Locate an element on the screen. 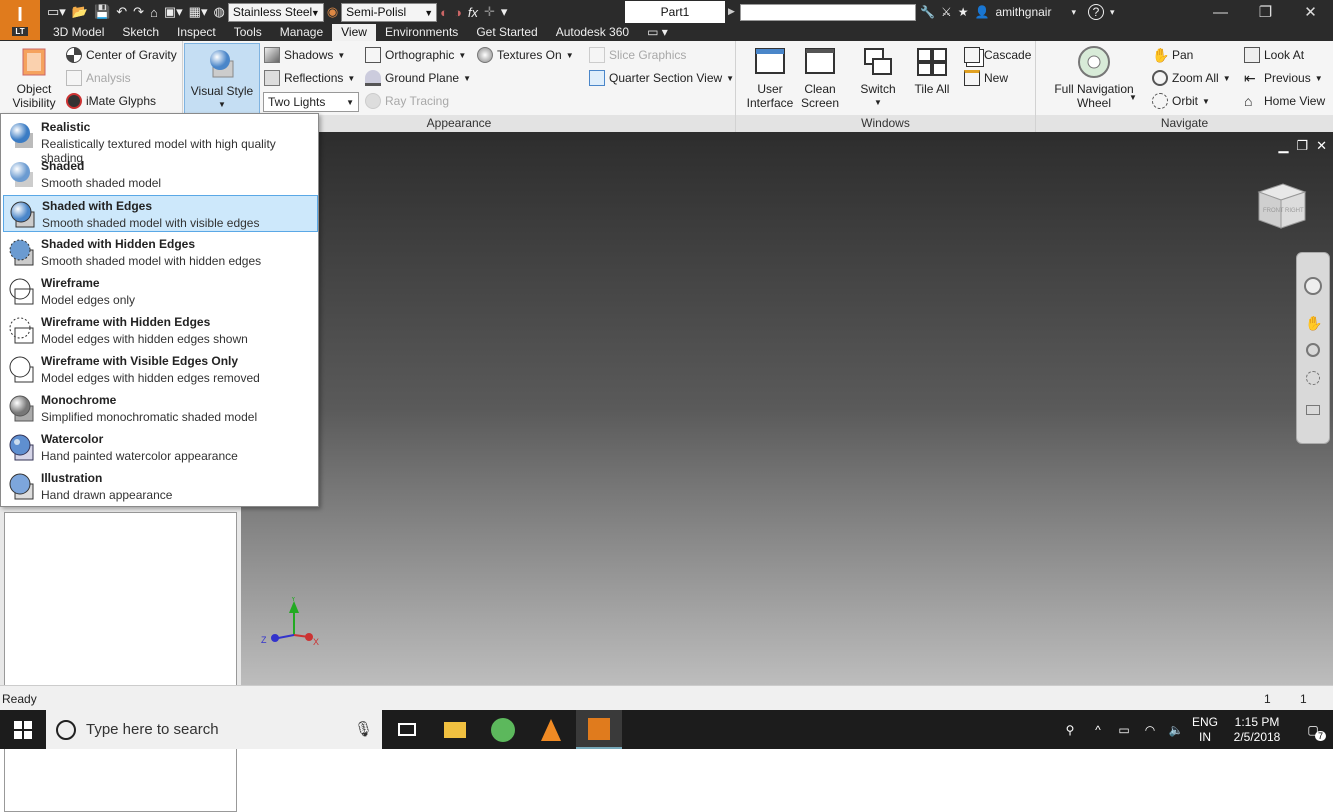 Image resolution: width=1333 pixels, height=812 pixels. user-name: amithgnair is located at coordinates (1023, 12).